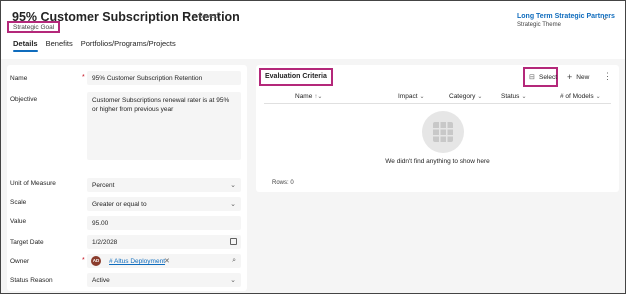 The width and height of the screenshot is (626, 294). Describe the element at coordinates (437, 161) in the screenshot. I see `empty-state-message: We didn't find anything to show here` at that location.